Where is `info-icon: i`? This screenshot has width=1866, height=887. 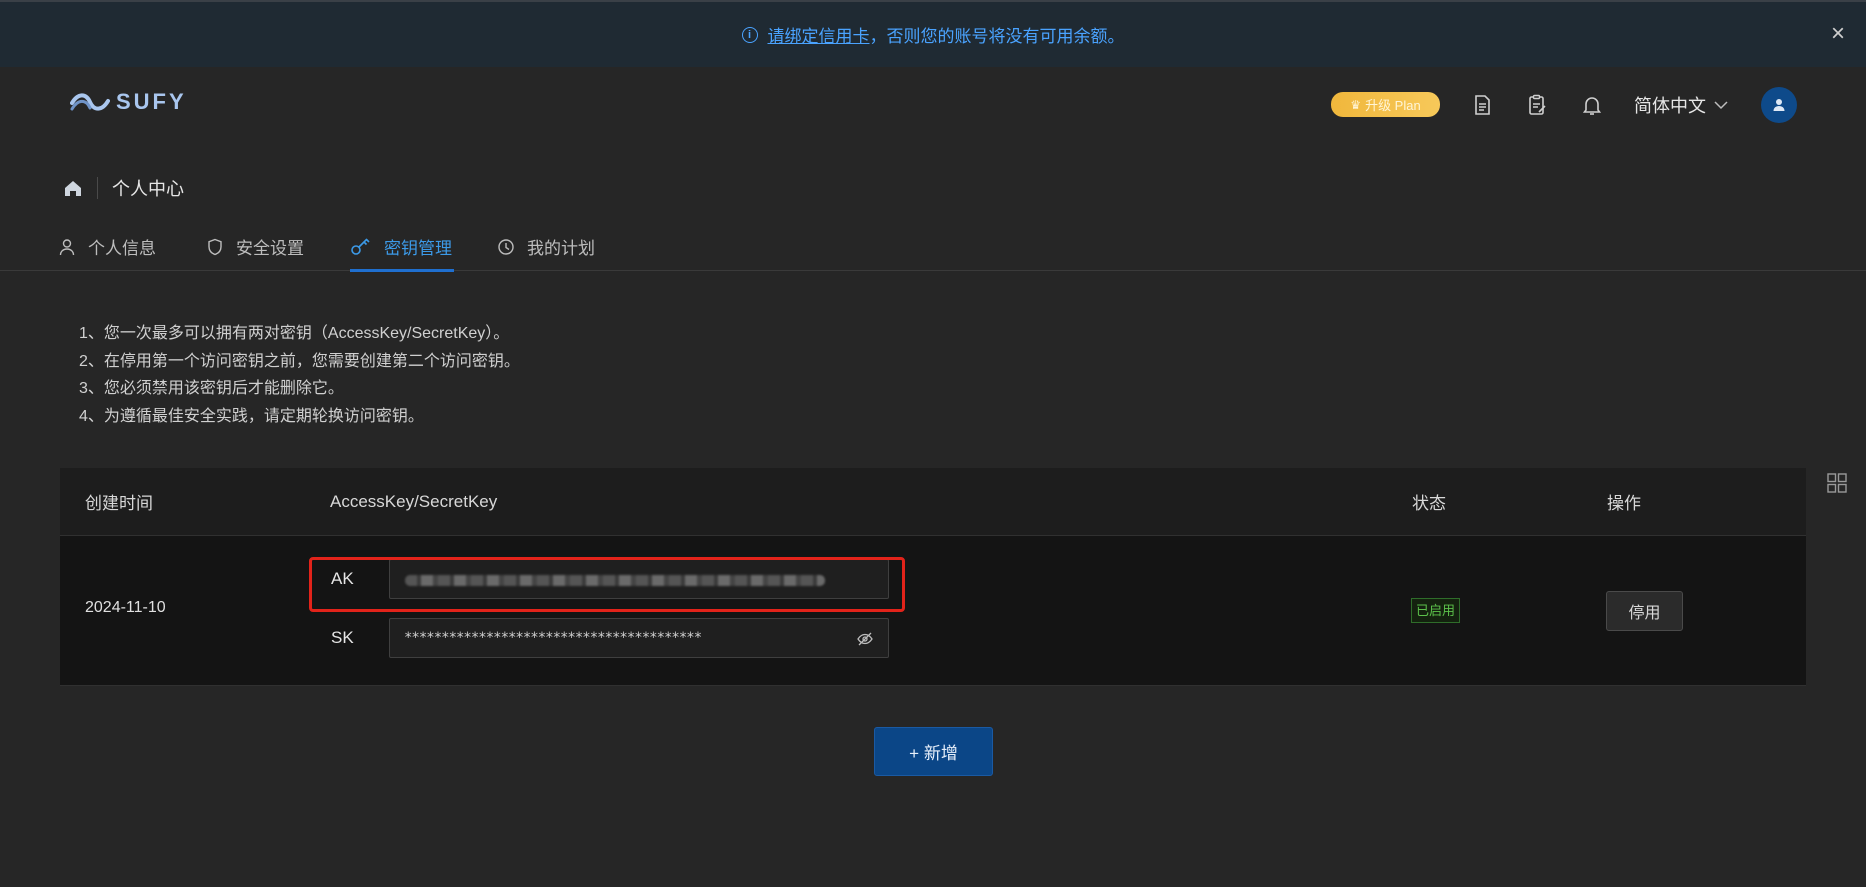 info-icon: i is located at coordinates (749, 34).